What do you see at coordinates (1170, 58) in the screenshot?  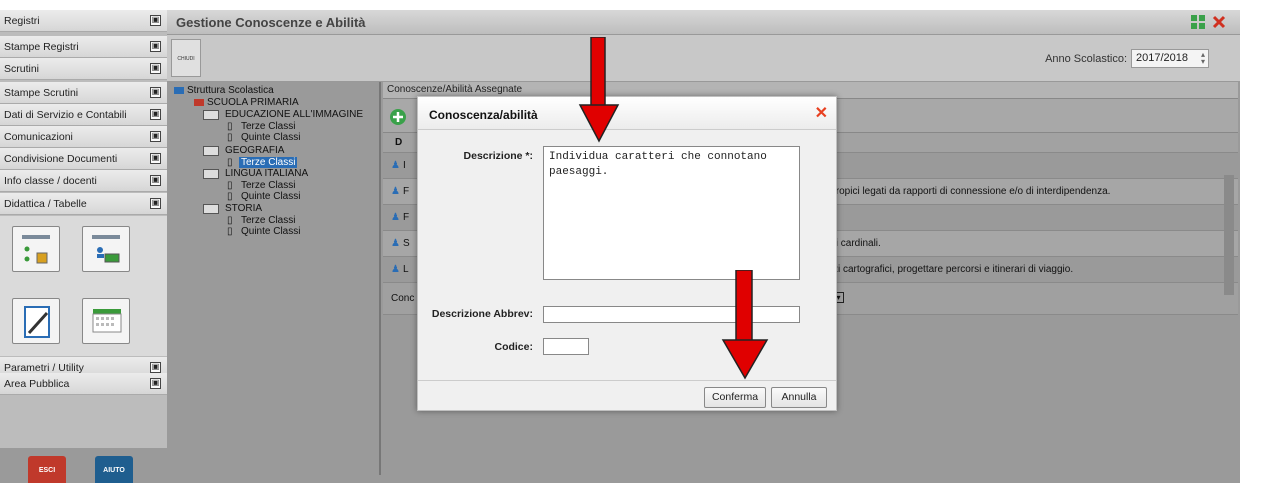 I see `anno-scolastico-spinner: 2017/2018 ▴ ▾` at bounding box center [1170, 58].